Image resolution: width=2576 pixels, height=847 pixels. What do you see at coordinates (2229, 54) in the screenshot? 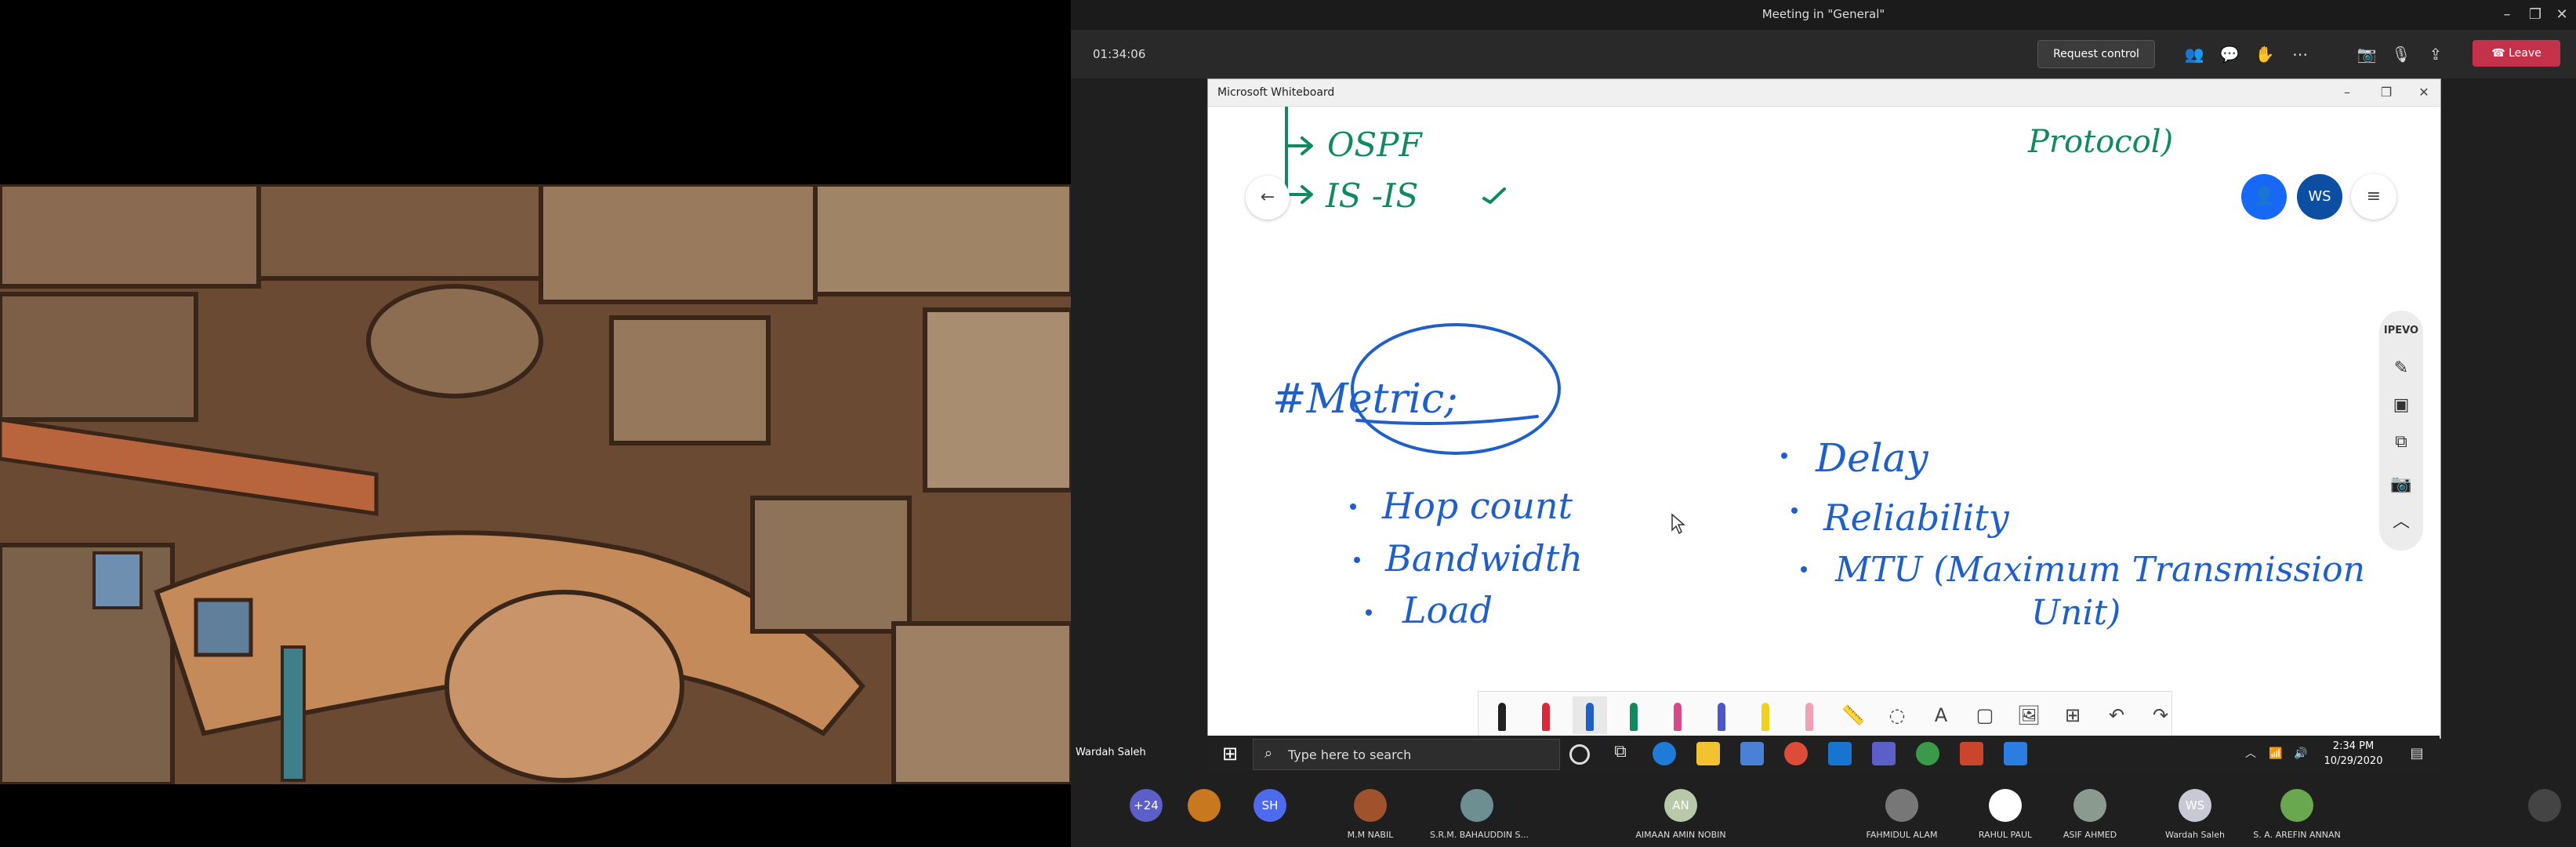
I see `chat-icon: 💬` at bounding box center [2229, 54].